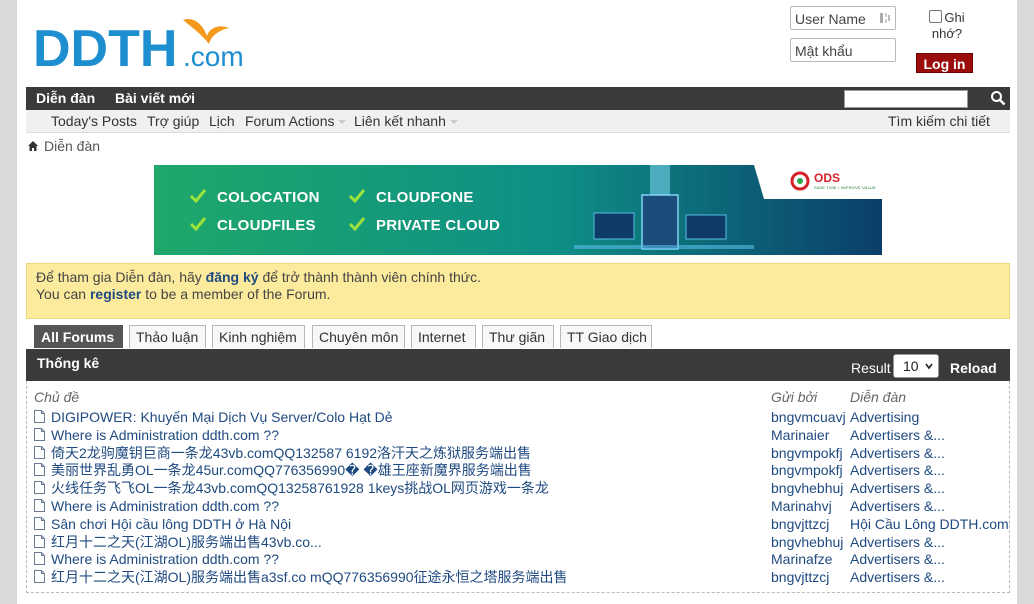 This screenshot has width=1034, height=604. I want to click on ddth-logo: DDTH .com, so click(153, 46).